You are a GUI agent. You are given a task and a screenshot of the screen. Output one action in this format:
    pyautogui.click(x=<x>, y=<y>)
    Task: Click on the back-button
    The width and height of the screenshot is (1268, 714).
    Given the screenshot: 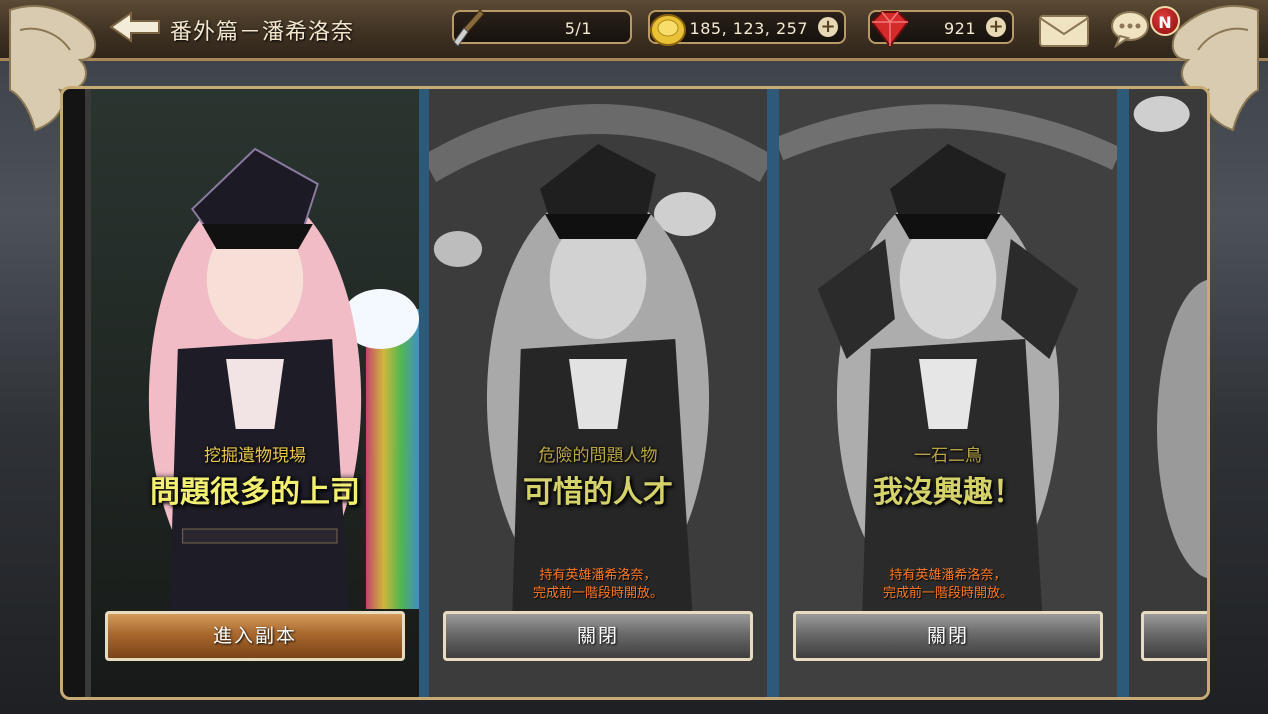 What is the action you would take?
    pyautogui.click(x=135, y=27)
    